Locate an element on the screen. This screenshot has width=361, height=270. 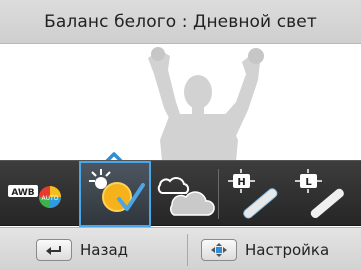
strip-divider is located at coordinates (218, 194).